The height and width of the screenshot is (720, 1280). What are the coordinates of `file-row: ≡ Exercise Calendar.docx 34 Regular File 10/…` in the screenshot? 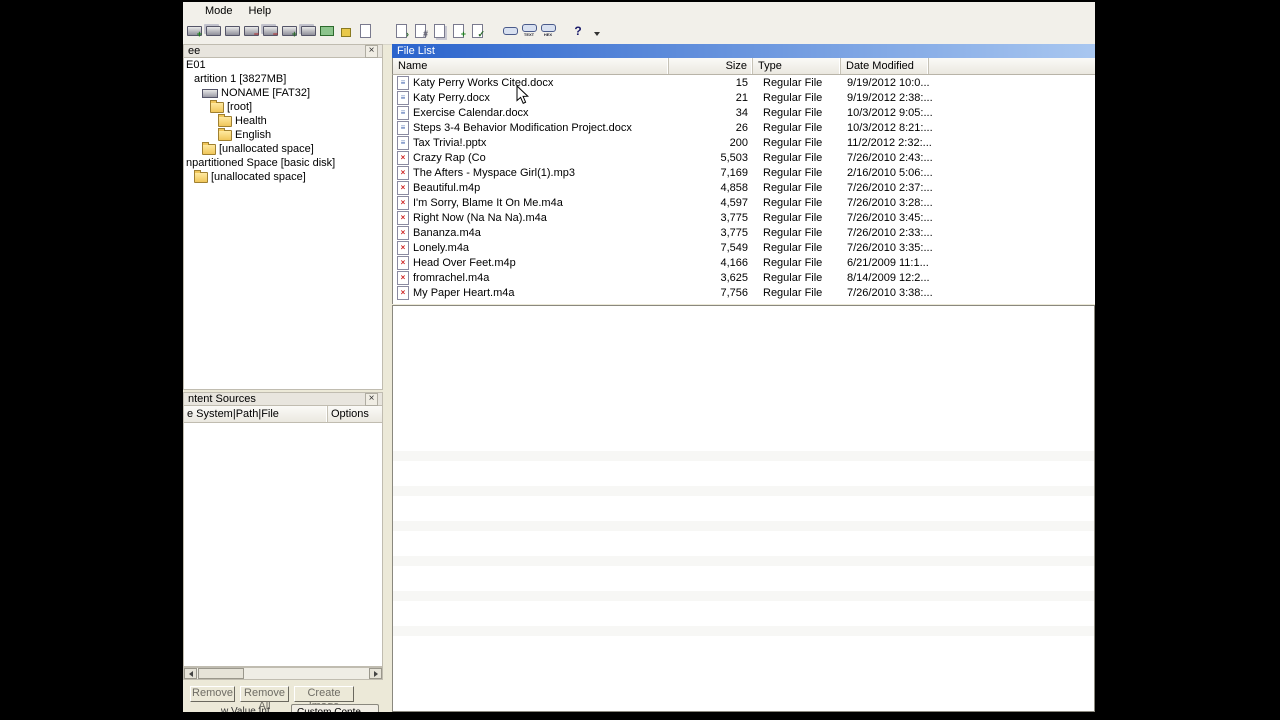 It's located at (744, 112).